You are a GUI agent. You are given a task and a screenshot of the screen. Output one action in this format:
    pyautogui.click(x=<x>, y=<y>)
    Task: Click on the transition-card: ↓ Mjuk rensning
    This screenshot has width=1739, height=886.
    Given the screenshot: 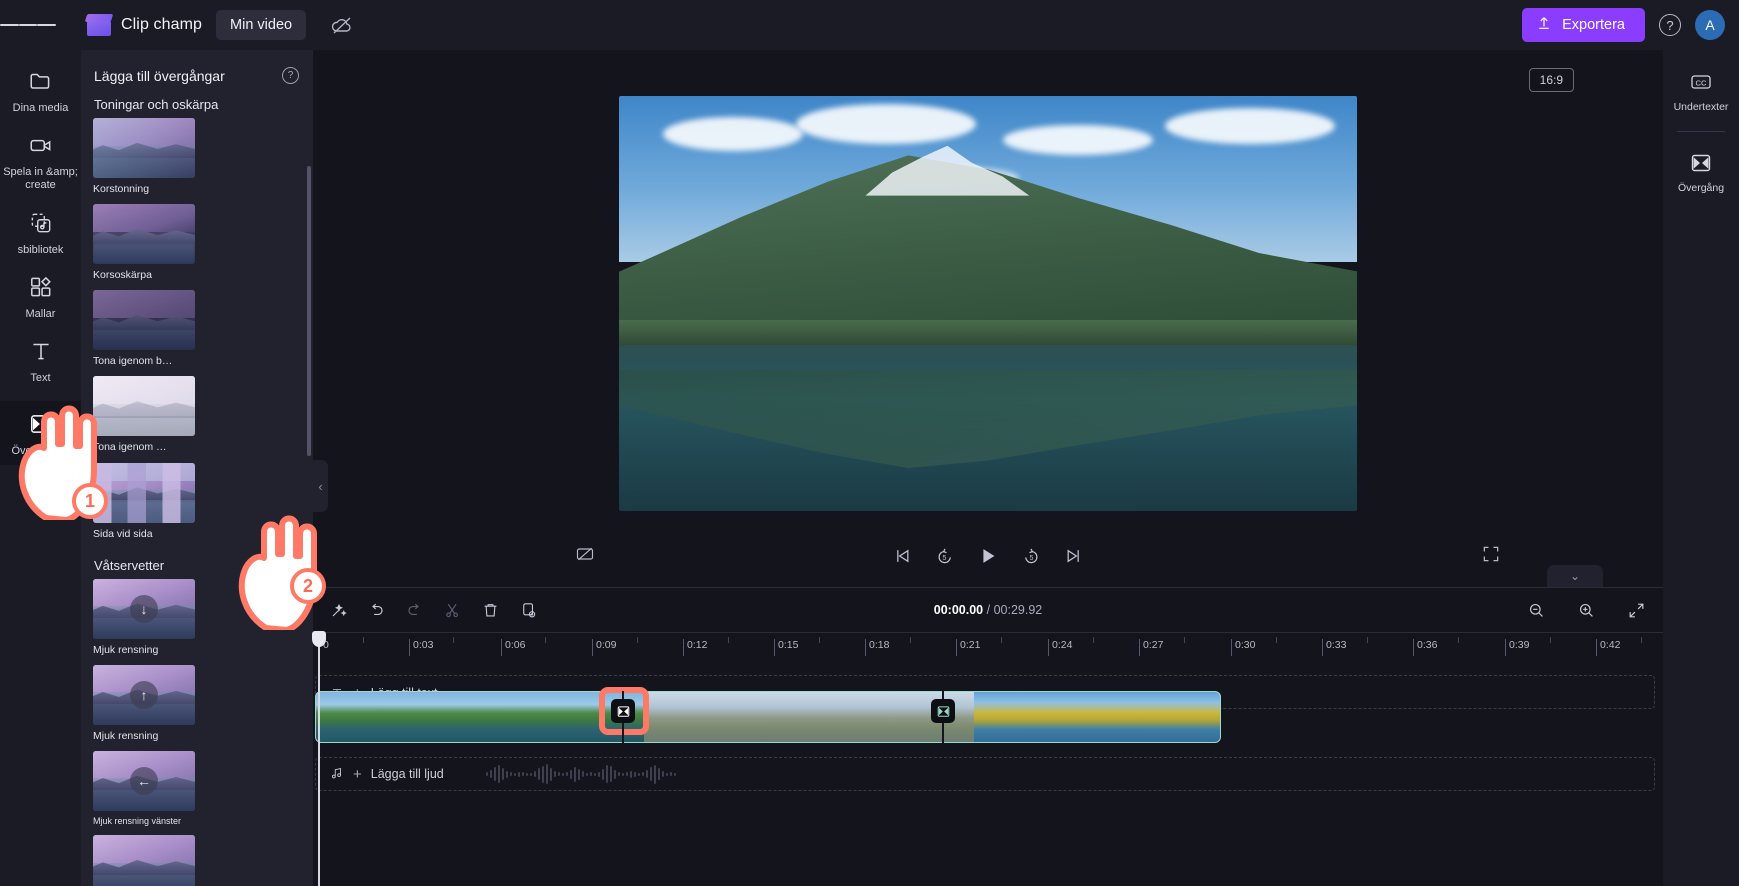 What is the action you would take?
    pyautogui.click(x=144, y=617)
    